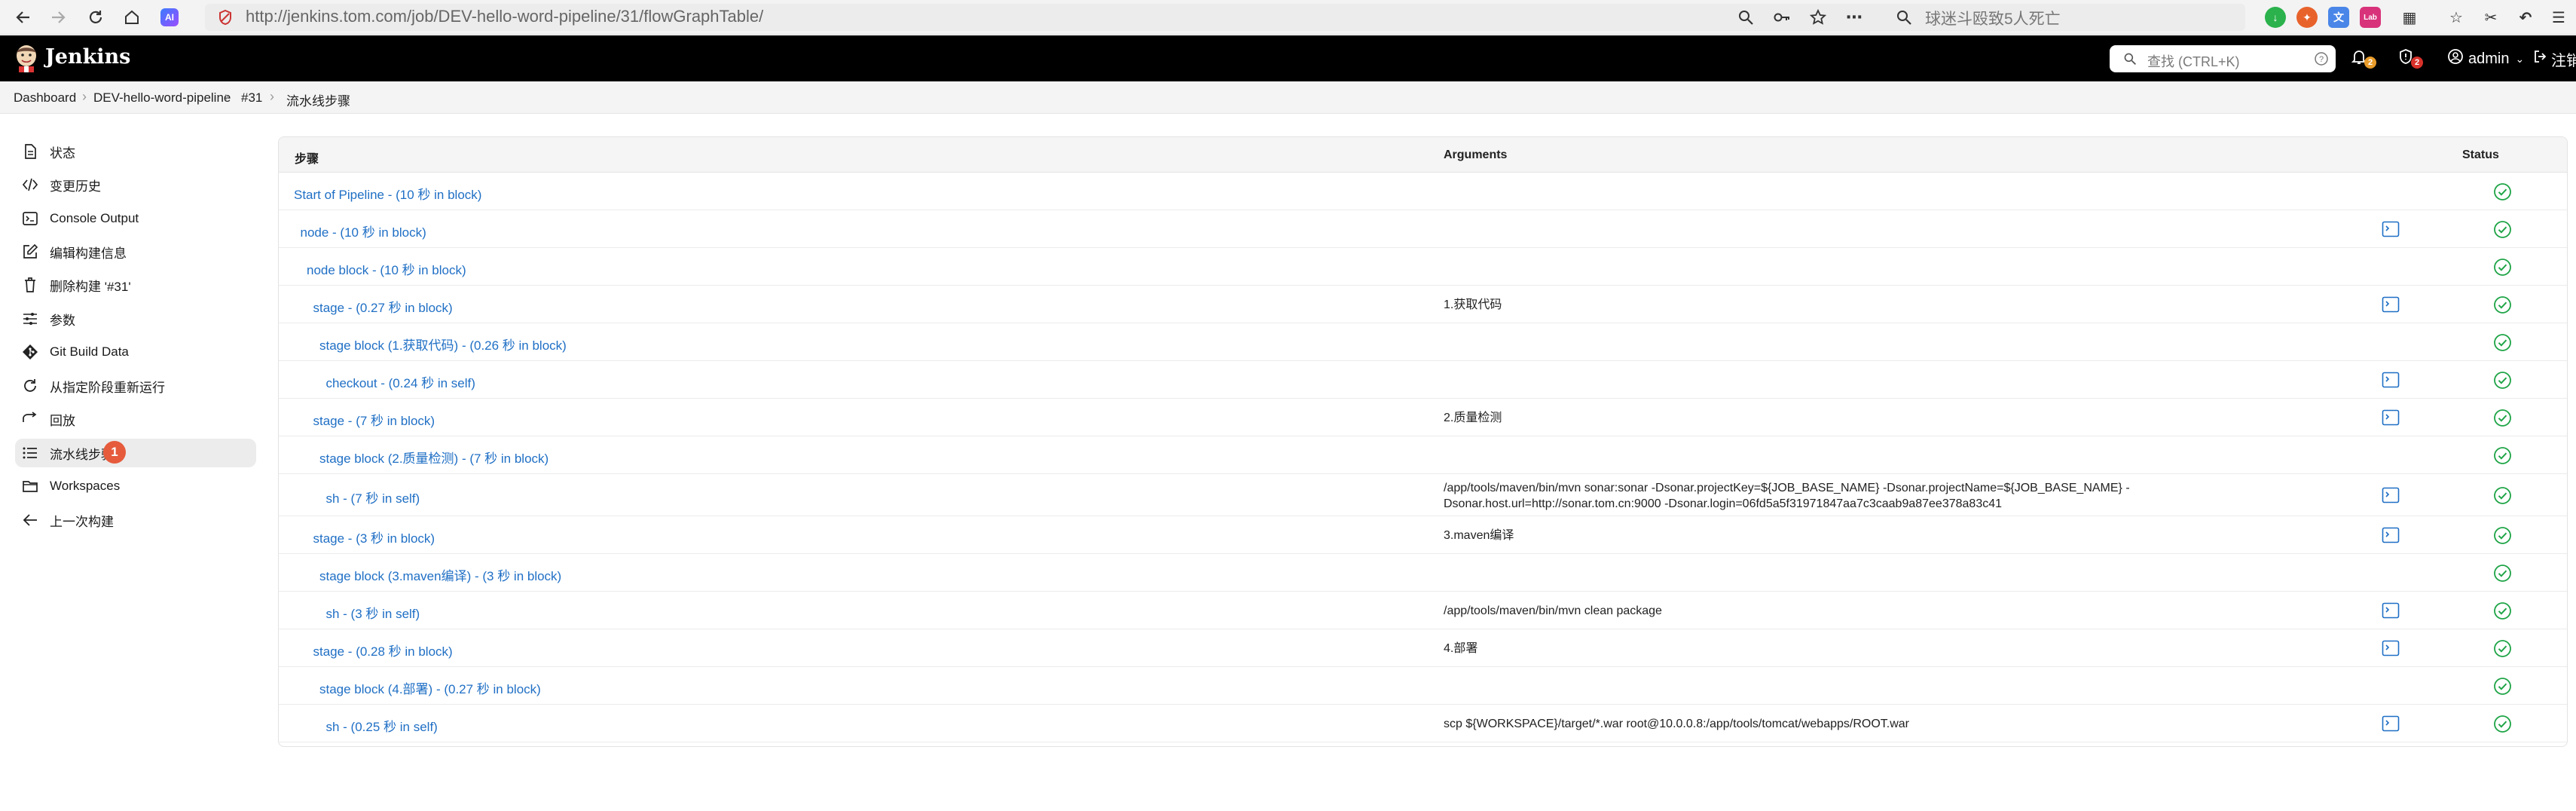  What do you see at coordinates (1423, 191) in the screenshot?
I see `table-row: Start of Pipeline - (10 秒 in block)` at bounding box center [1423, 191].